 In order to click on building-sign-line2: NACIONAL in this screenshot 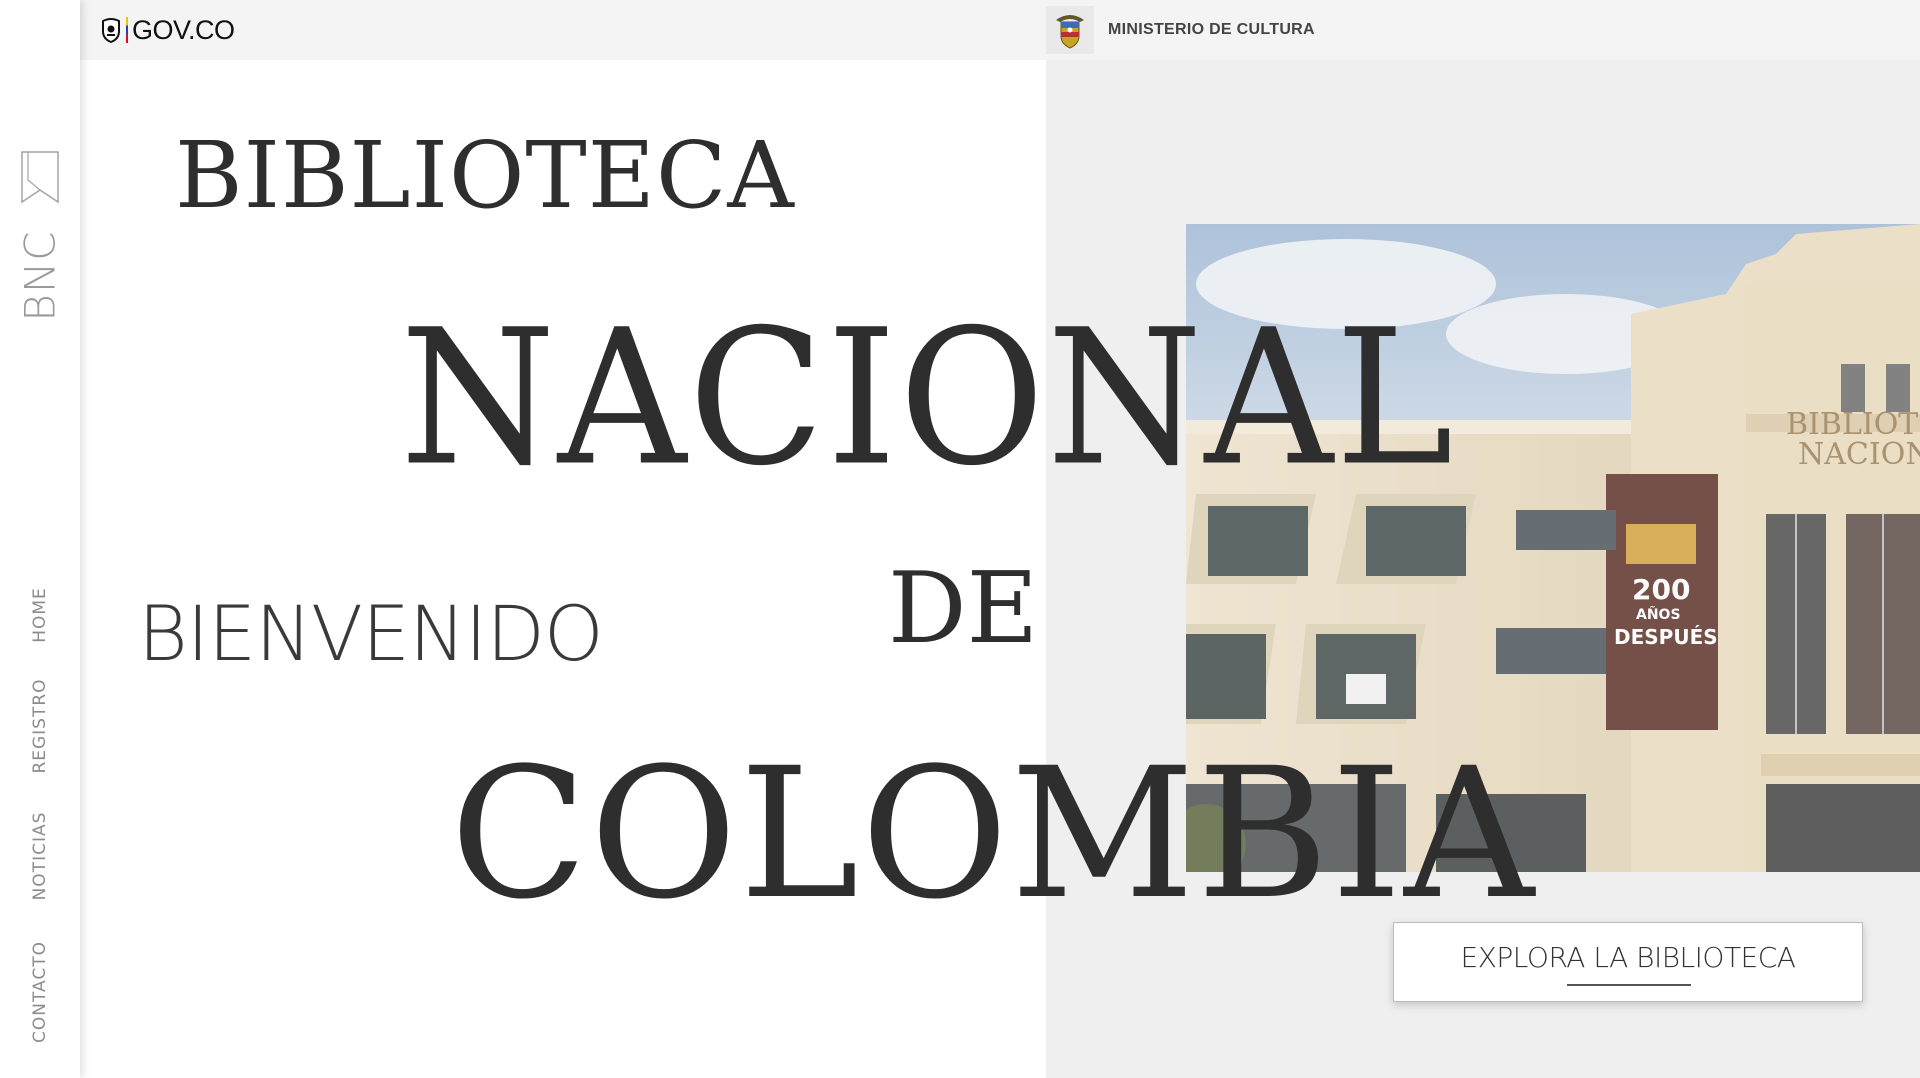, I will do `click(1859, 454)`.